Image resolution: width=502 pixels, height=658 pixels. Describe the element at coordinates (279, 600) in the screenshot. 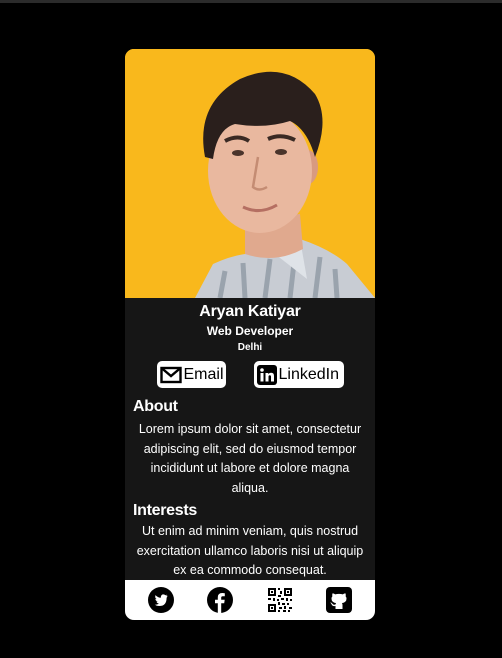

I see `qr-code-icon` at that location.